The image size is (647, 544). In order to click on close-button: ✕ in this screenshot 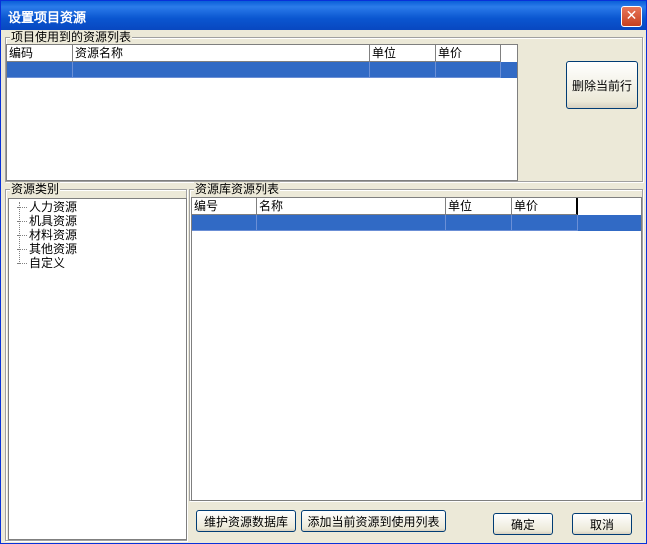, I will do `click(631, 16)`.